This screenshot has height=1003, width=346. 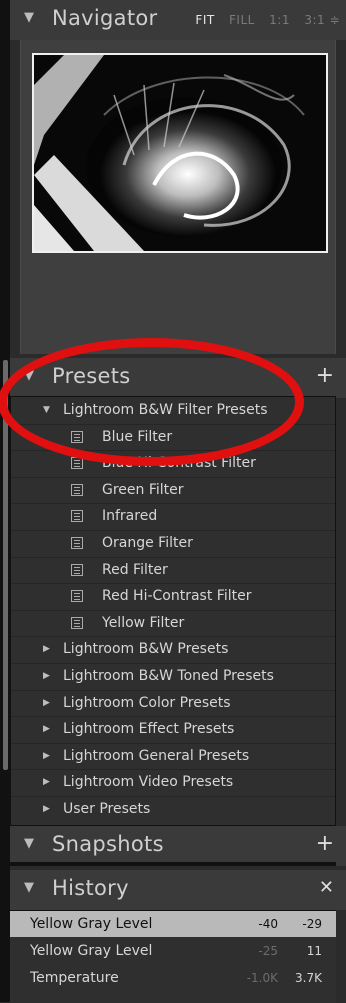 I want to click on zoom-fit: FIT, so click(x=204, y=20).